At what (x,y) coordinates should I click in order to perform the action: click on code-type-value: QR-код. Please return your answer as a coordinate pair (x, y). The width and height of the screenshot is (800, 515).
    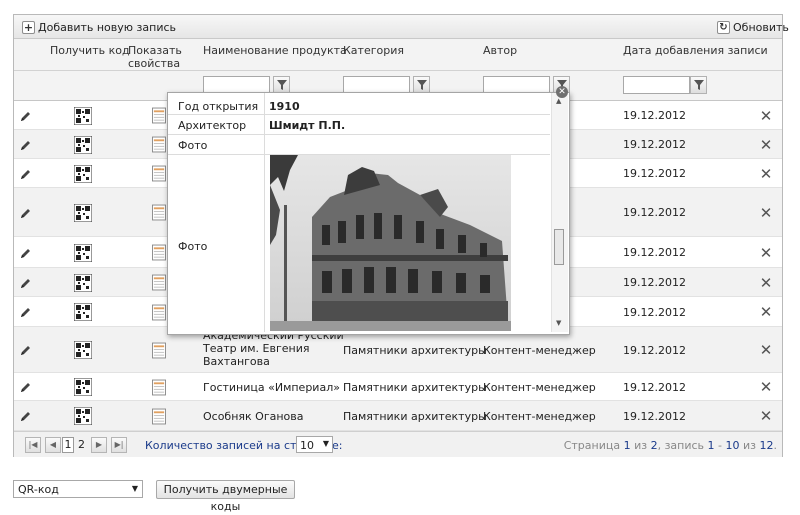
    Looking at the image, I should click on (38, 489).